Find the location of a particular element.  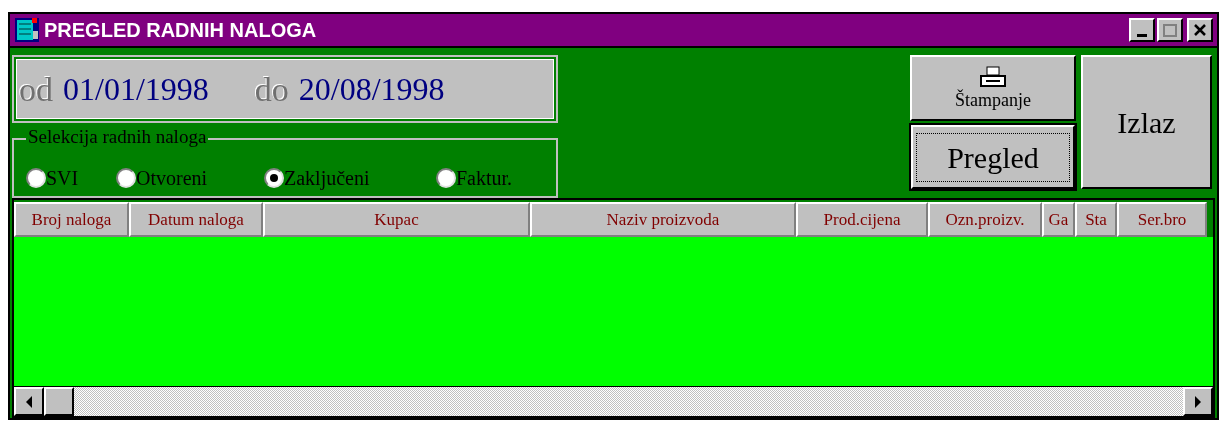

column-header: Ga is located at coordinates (1058, 219).